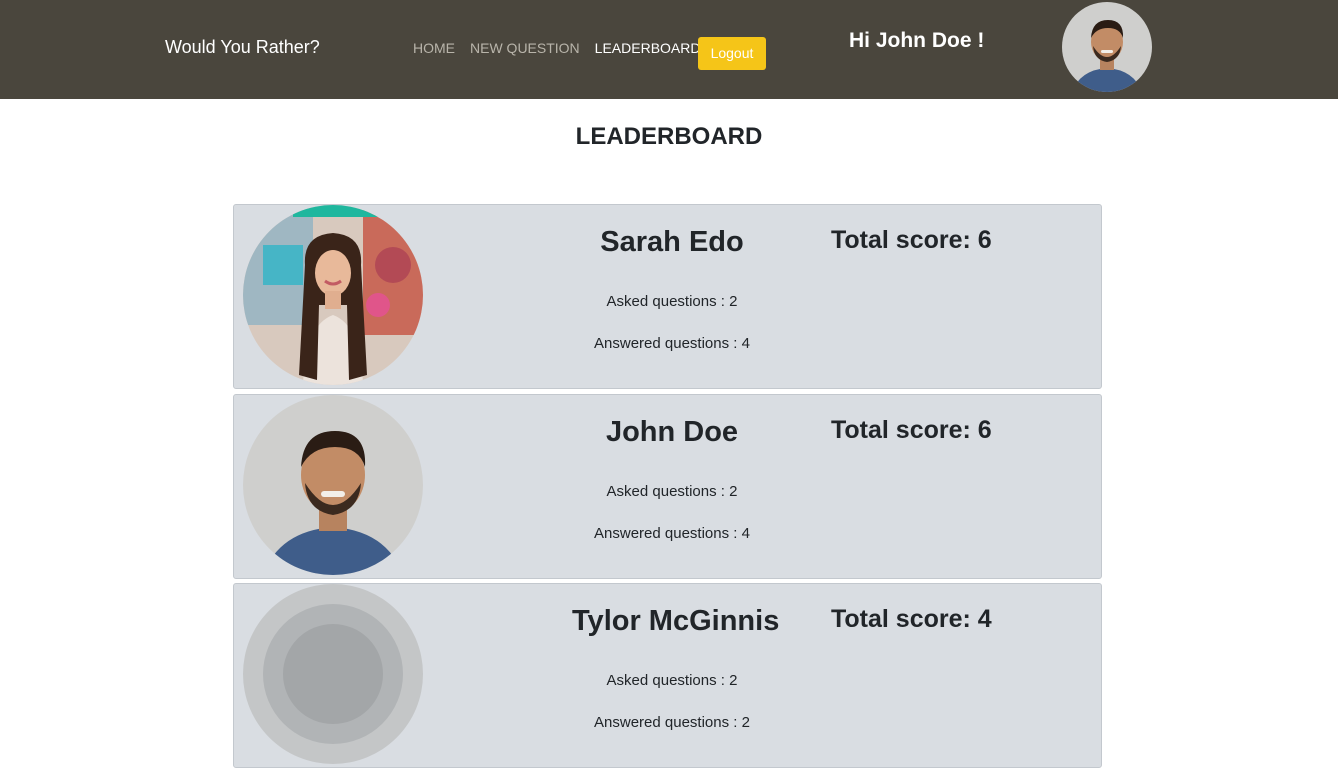 The height and width of the screenshot is (768, 1338). Describe the element at coordinates (917, 40) in the screenshot. I see `user-greeting: Hi John Doe !` at that location.